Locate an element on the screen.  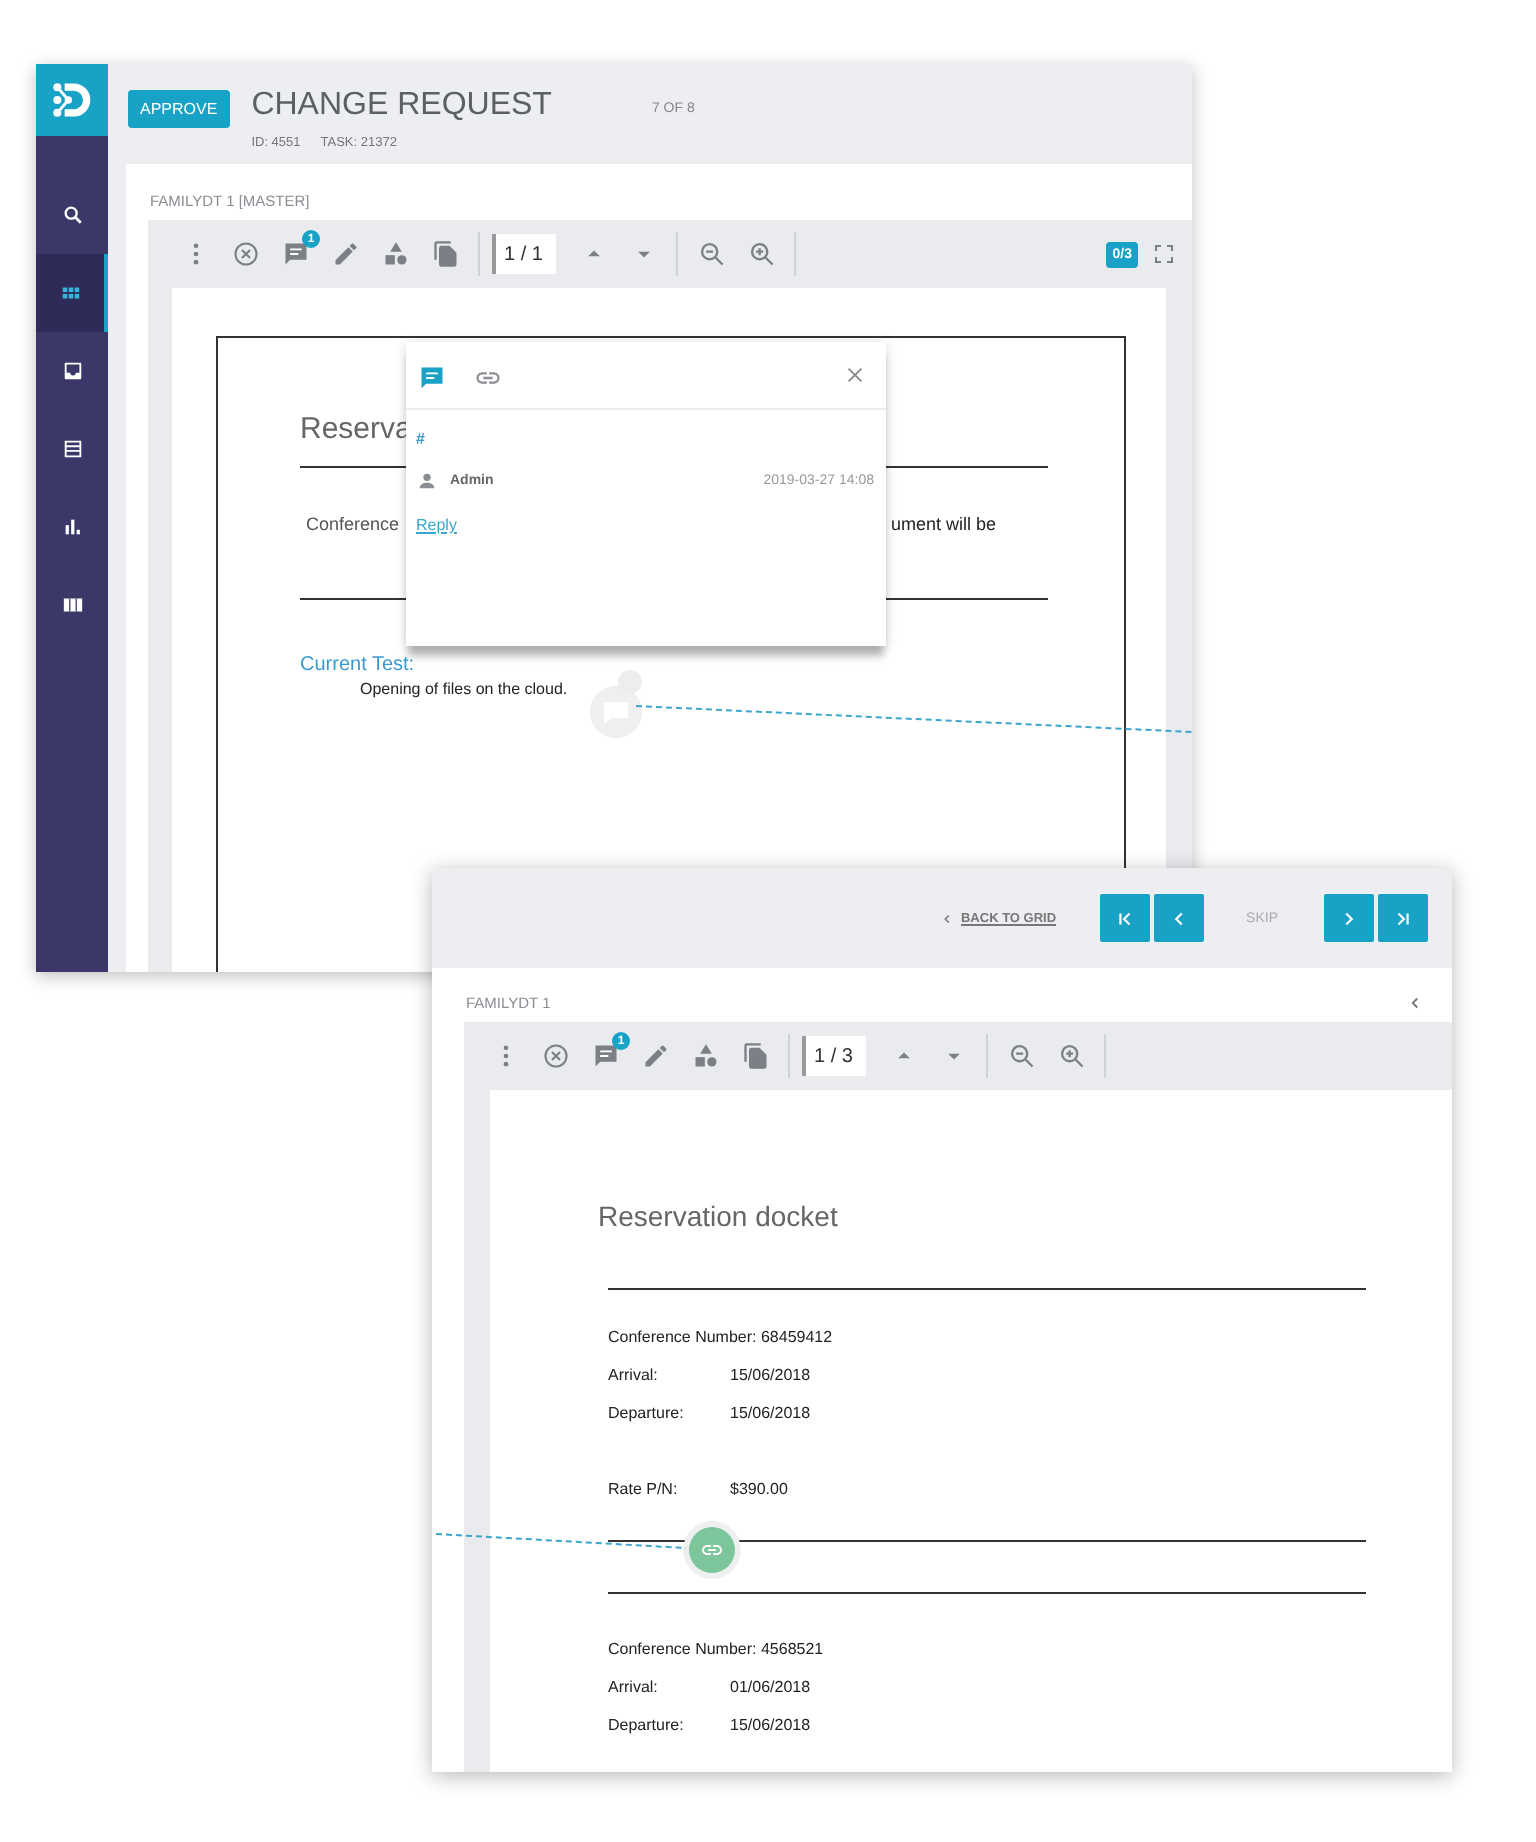
inbox-icon is located at coordinates (72, 371).